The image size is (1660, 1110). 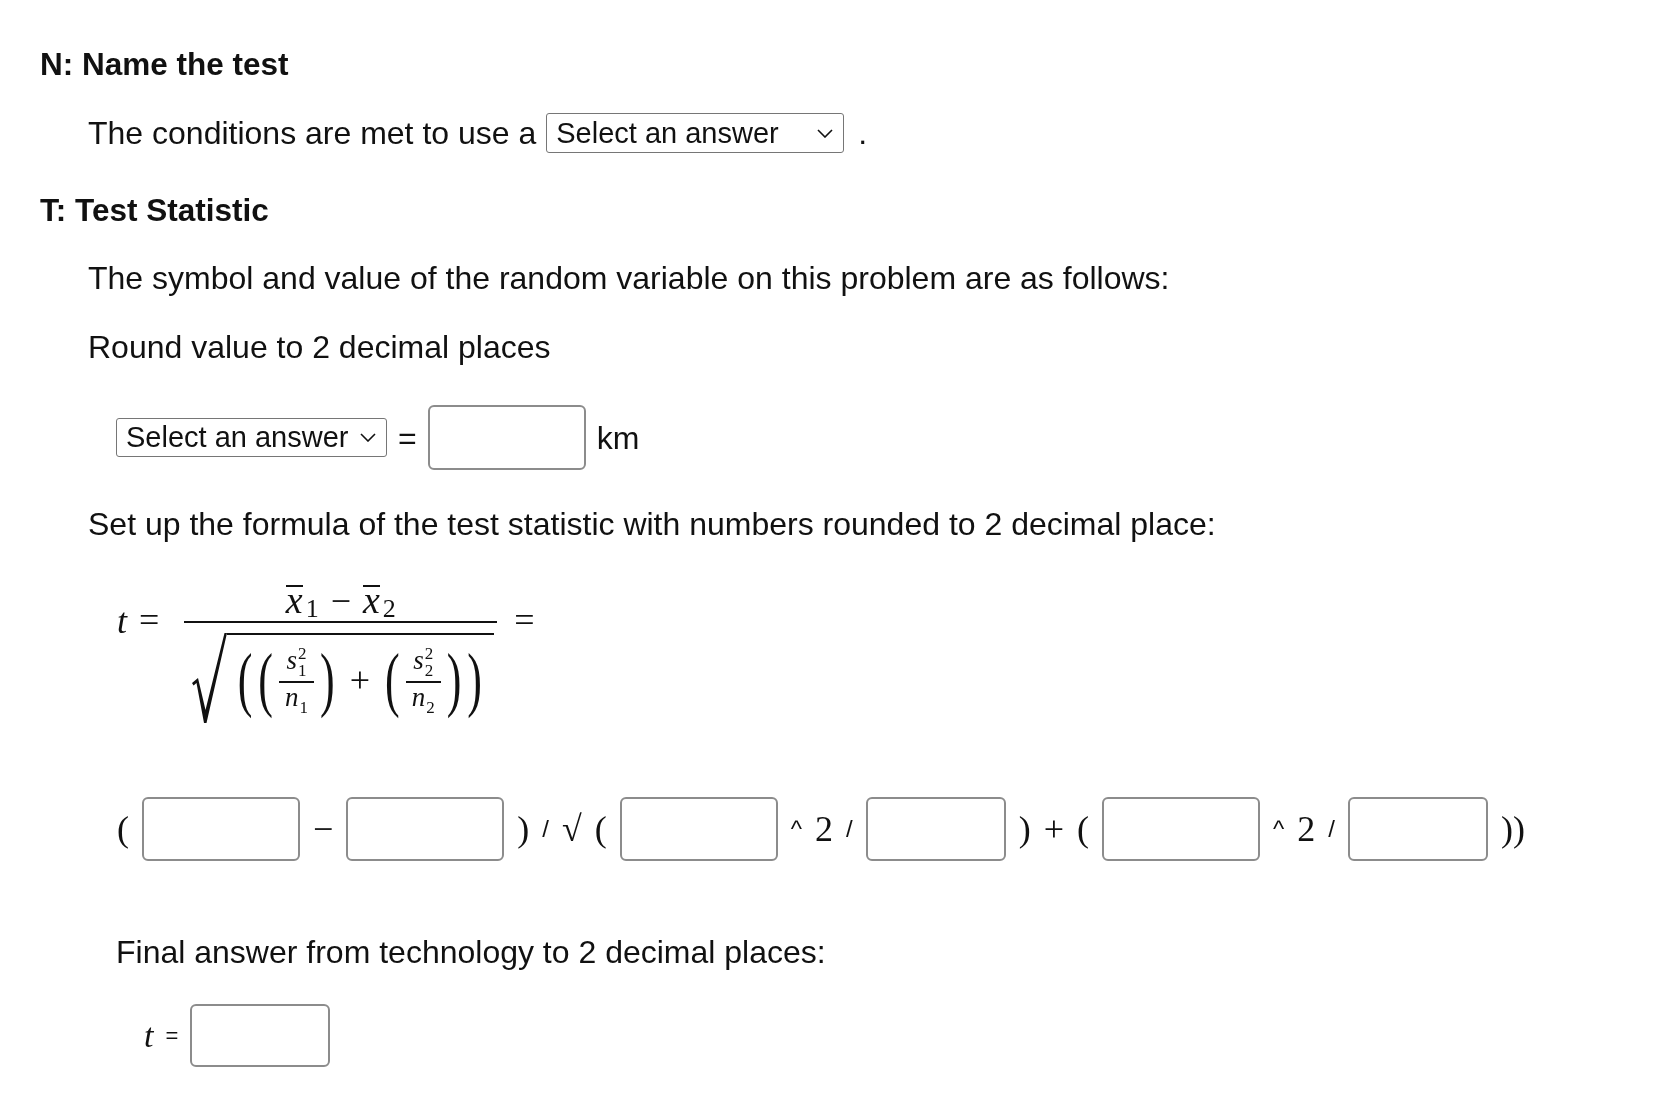 I want to click on math-symbol: )), so click(x=1512, y=829).